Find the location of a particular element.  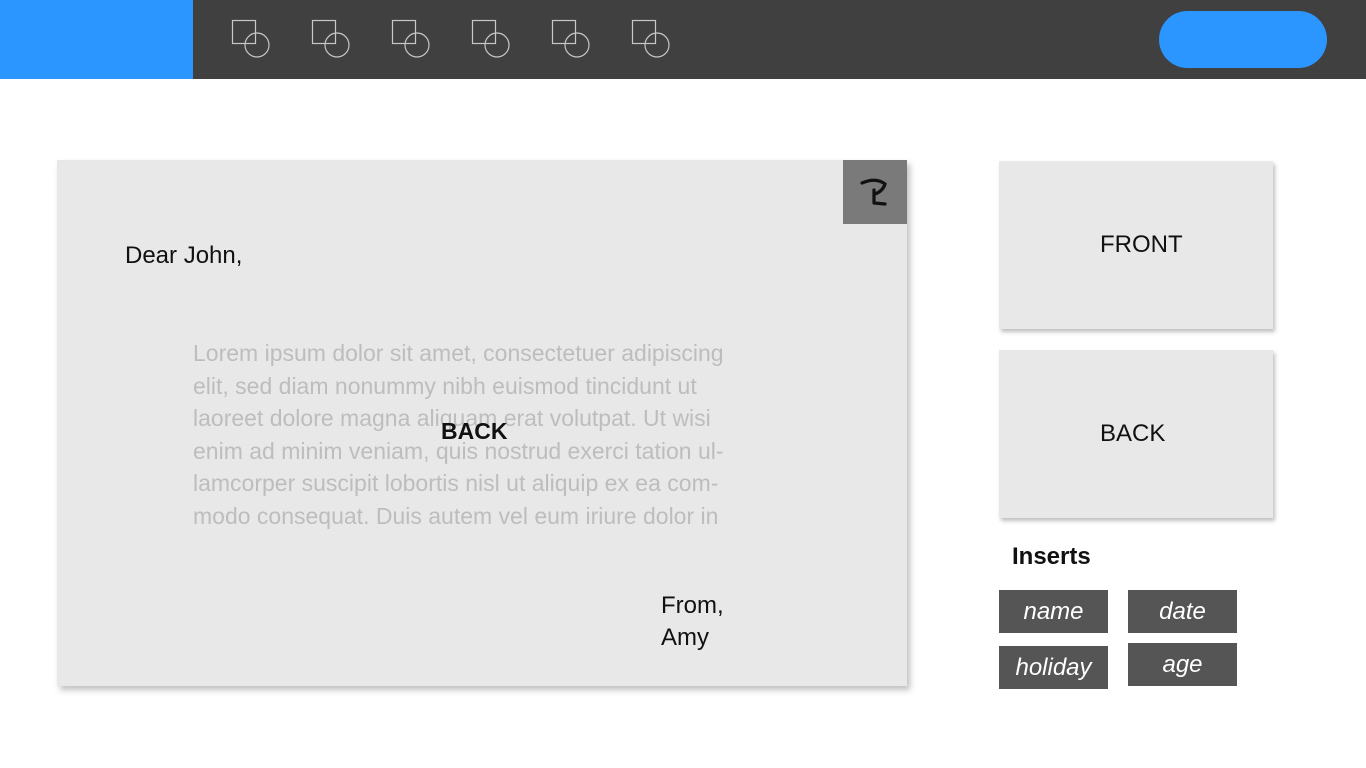

insert-chip-date: date is located at coordinates (1182, 611).